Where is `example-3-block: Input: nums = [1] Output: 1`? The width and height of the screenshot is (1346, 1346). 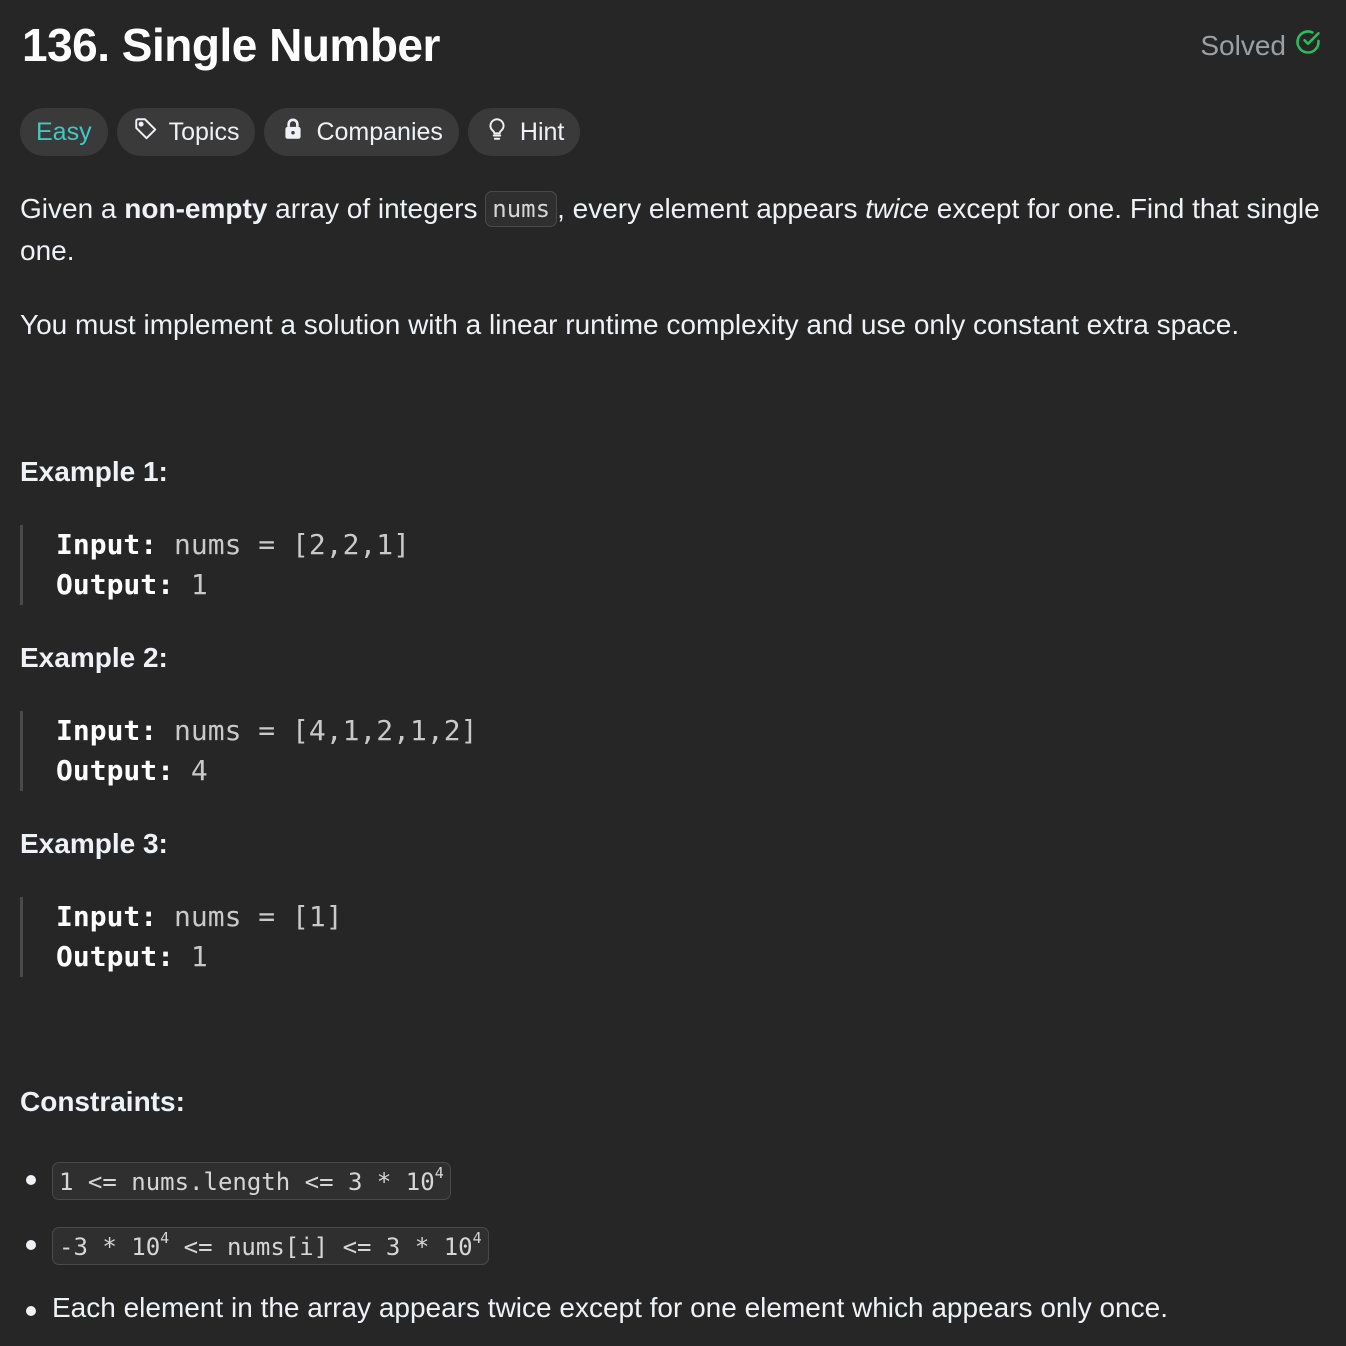 example-3-block: Input: nums = [1] Output: 1 is located at coordinates (181, 937).